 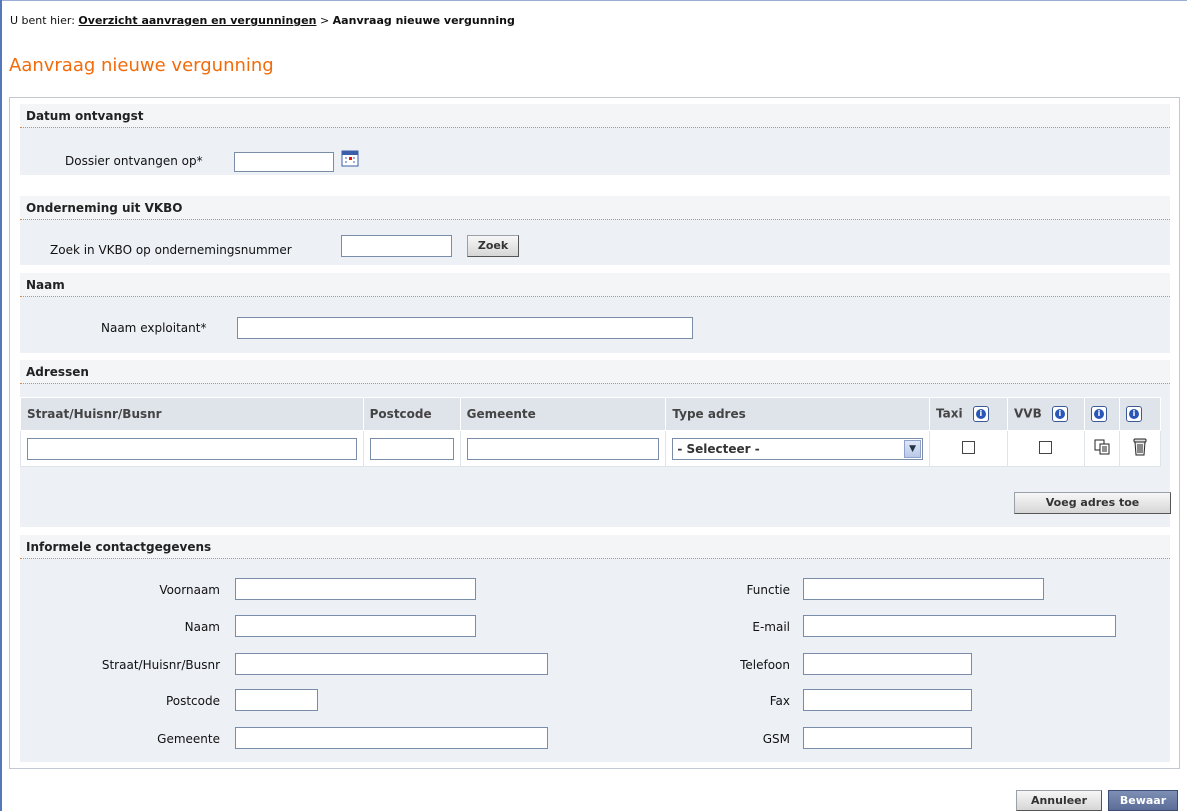 I want to click on zoek-button: Zoek, so click(x=493, y=246).